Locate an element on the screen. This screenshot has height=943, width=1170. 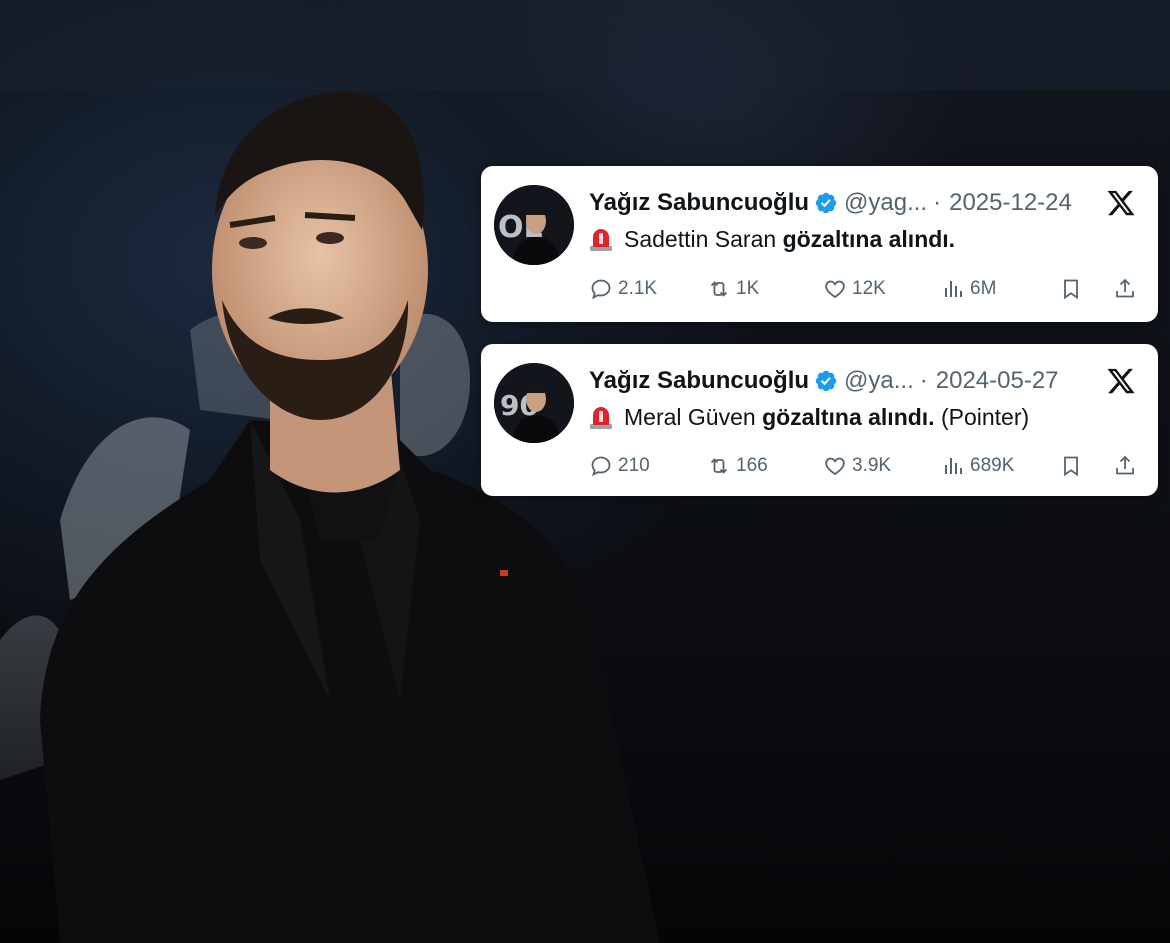
avatar: 90 is located at coordinates (534, 403).